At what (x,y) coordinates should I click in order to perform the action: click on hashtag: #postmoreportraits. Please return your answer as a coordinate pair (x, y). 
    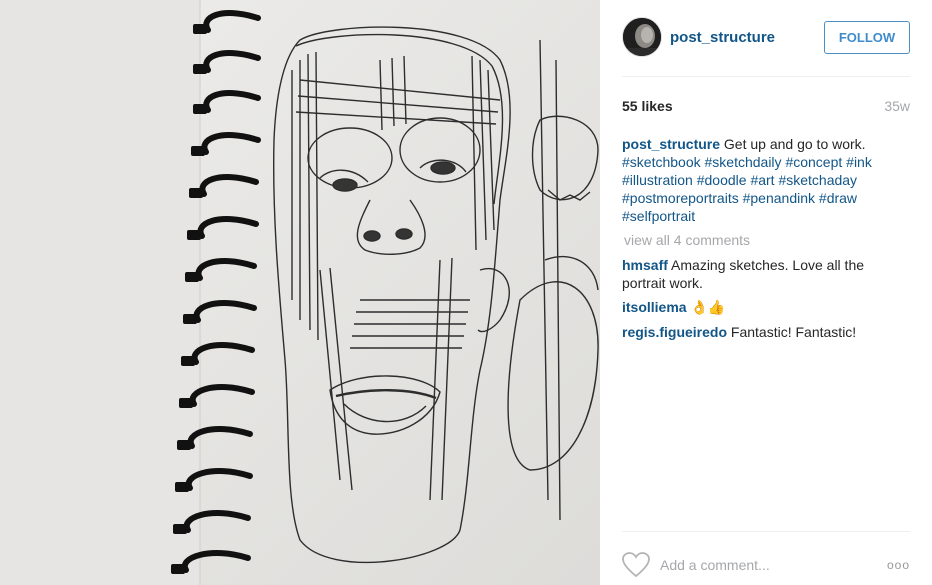
    Looking at the image, I should click on (680, 198).